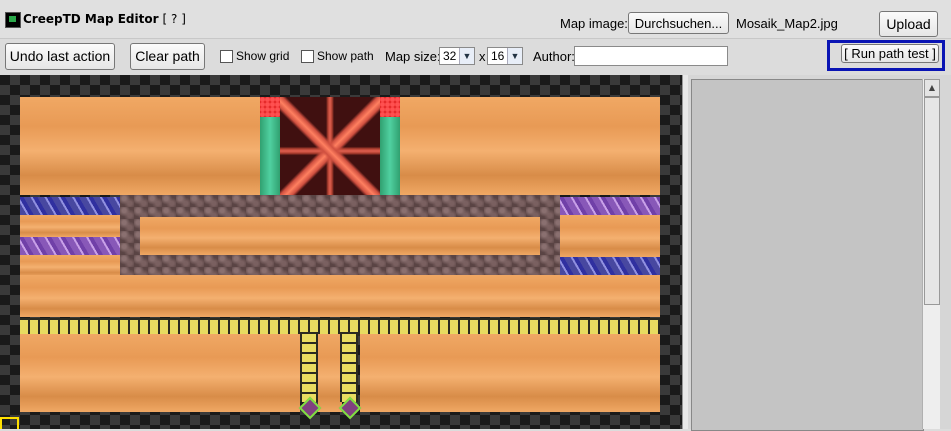  I want to click on app-title: CreepTD Map Editor [ ? ], so click(104, 19).